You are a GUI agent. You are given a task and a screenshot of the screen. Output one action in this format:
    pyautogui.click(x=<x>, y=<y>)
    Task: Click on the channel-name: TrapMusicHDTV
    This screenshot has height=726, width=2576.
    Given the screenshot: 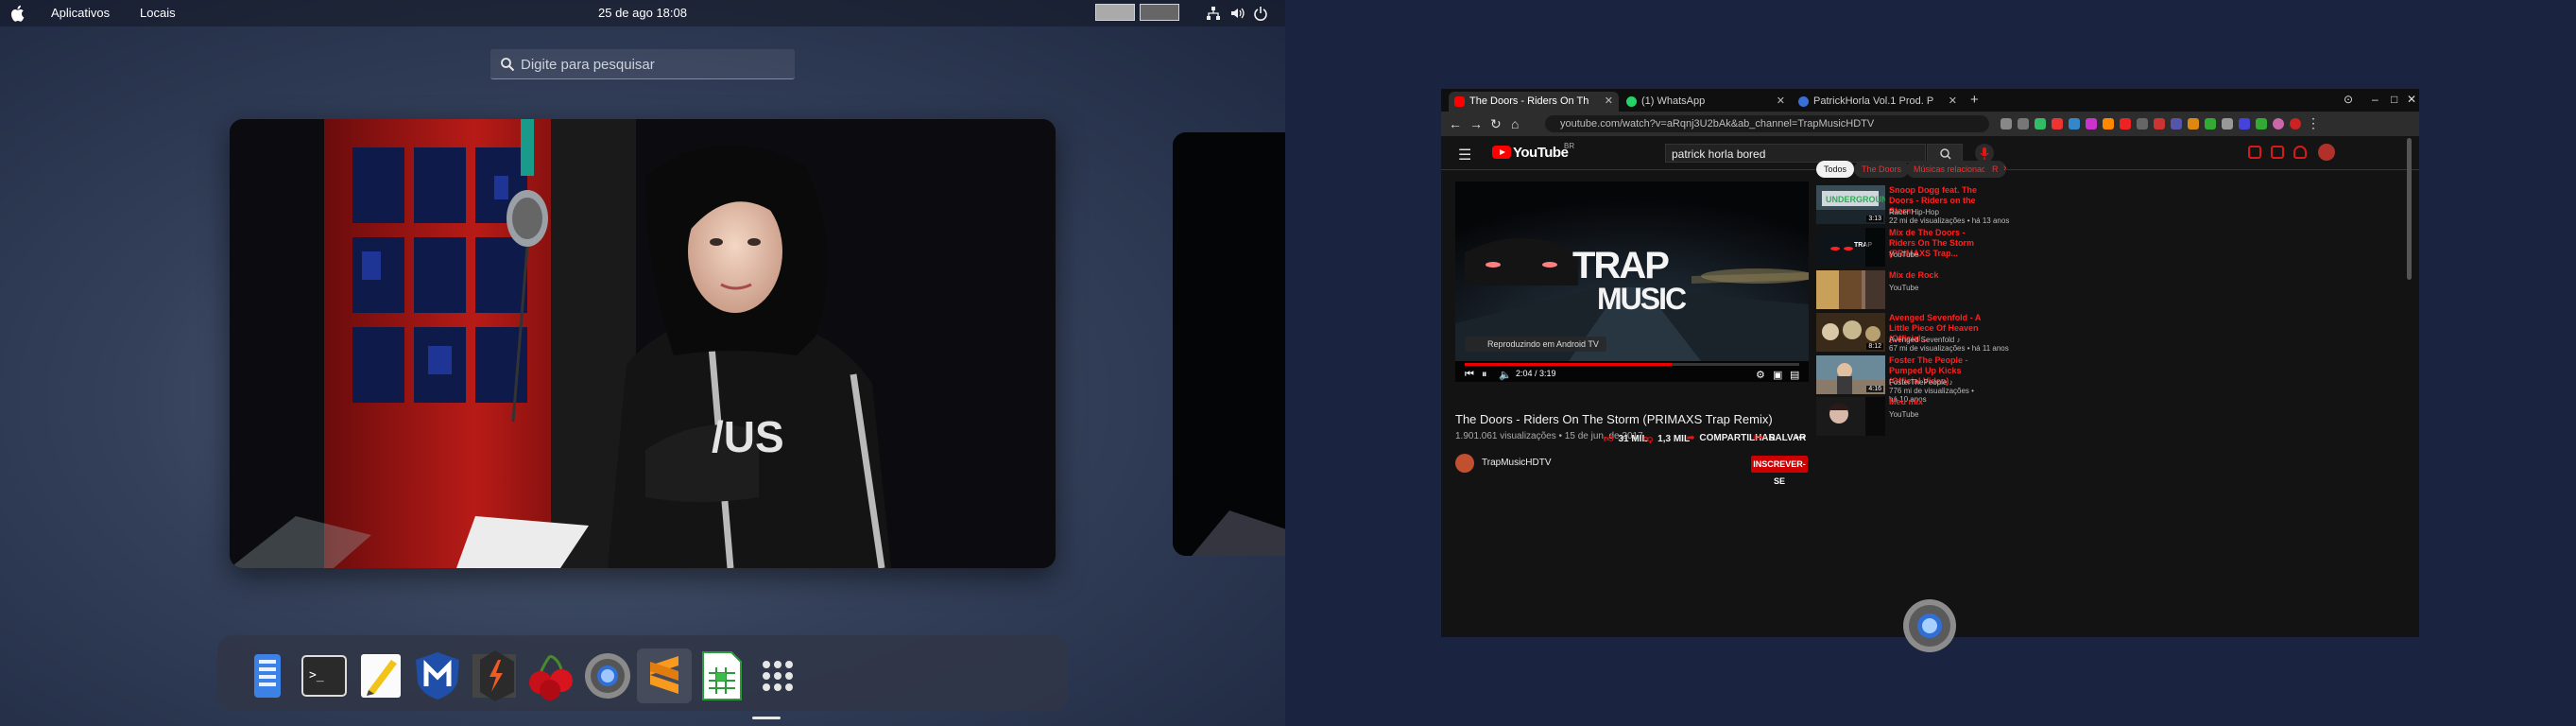 What is the action you would take?
    pyautogui.click(x=1517, y=463)
    